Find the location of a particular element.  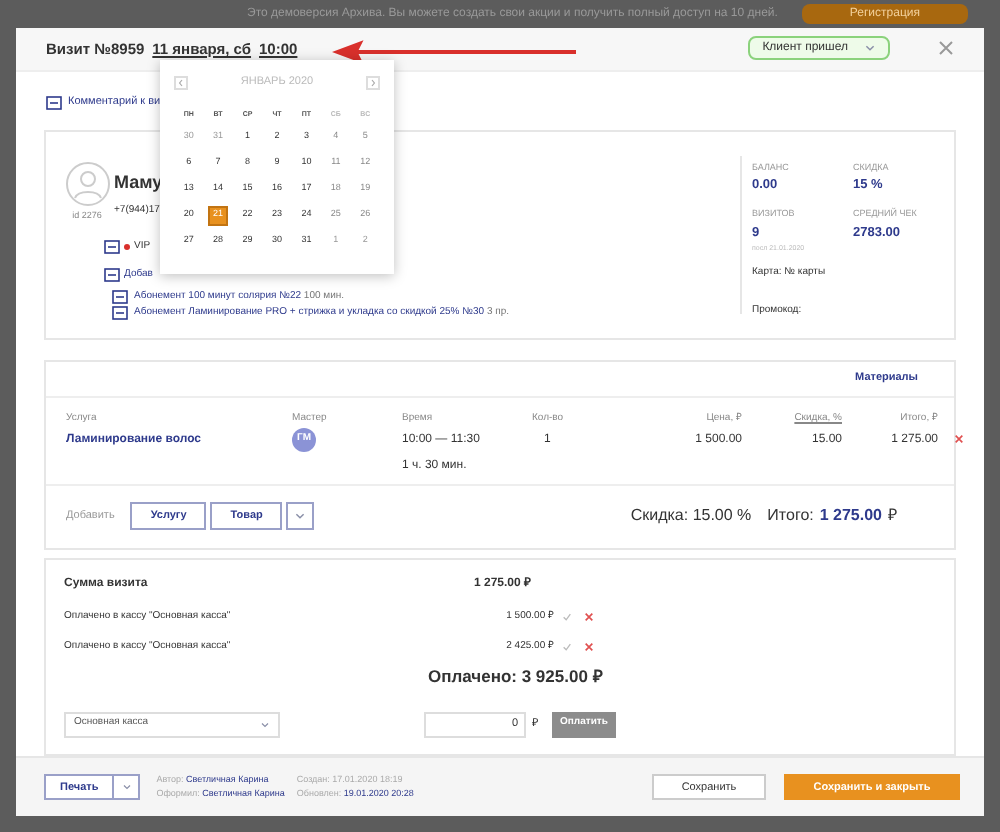

close-icon is located at coordinates (946, 48).